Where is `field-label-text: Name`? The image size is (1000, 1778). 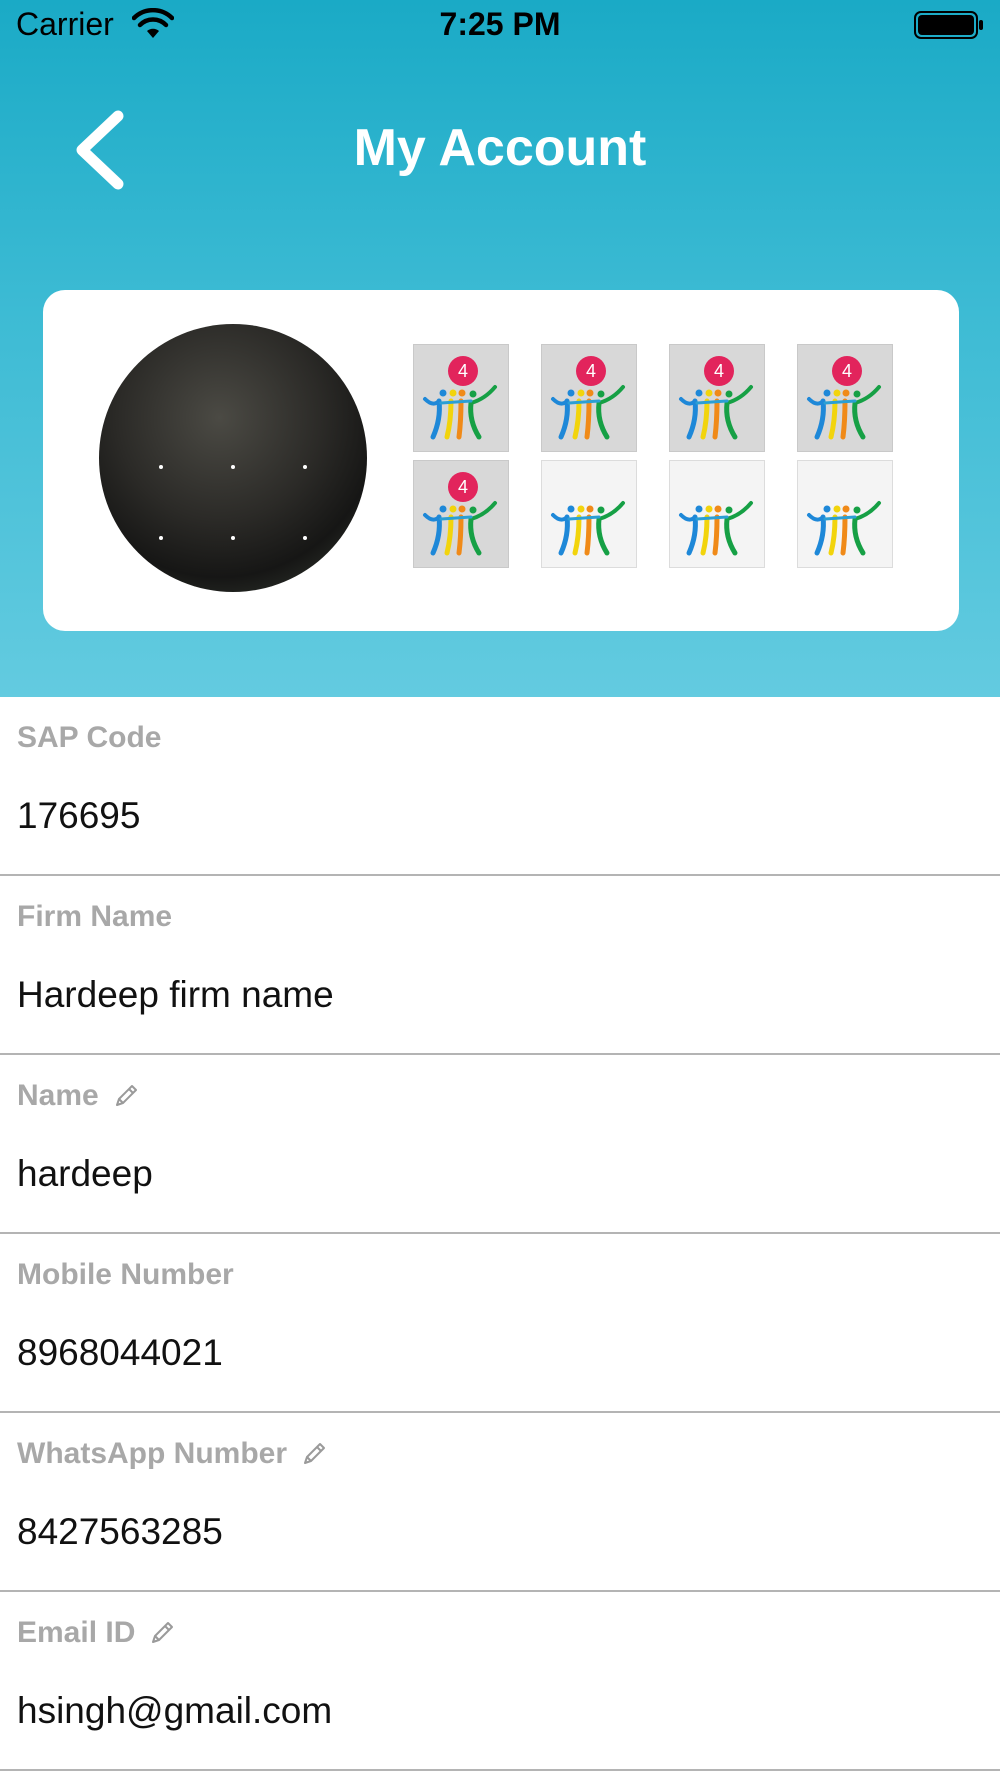 field-label-text: Name is located at coordinates (58, 1095).